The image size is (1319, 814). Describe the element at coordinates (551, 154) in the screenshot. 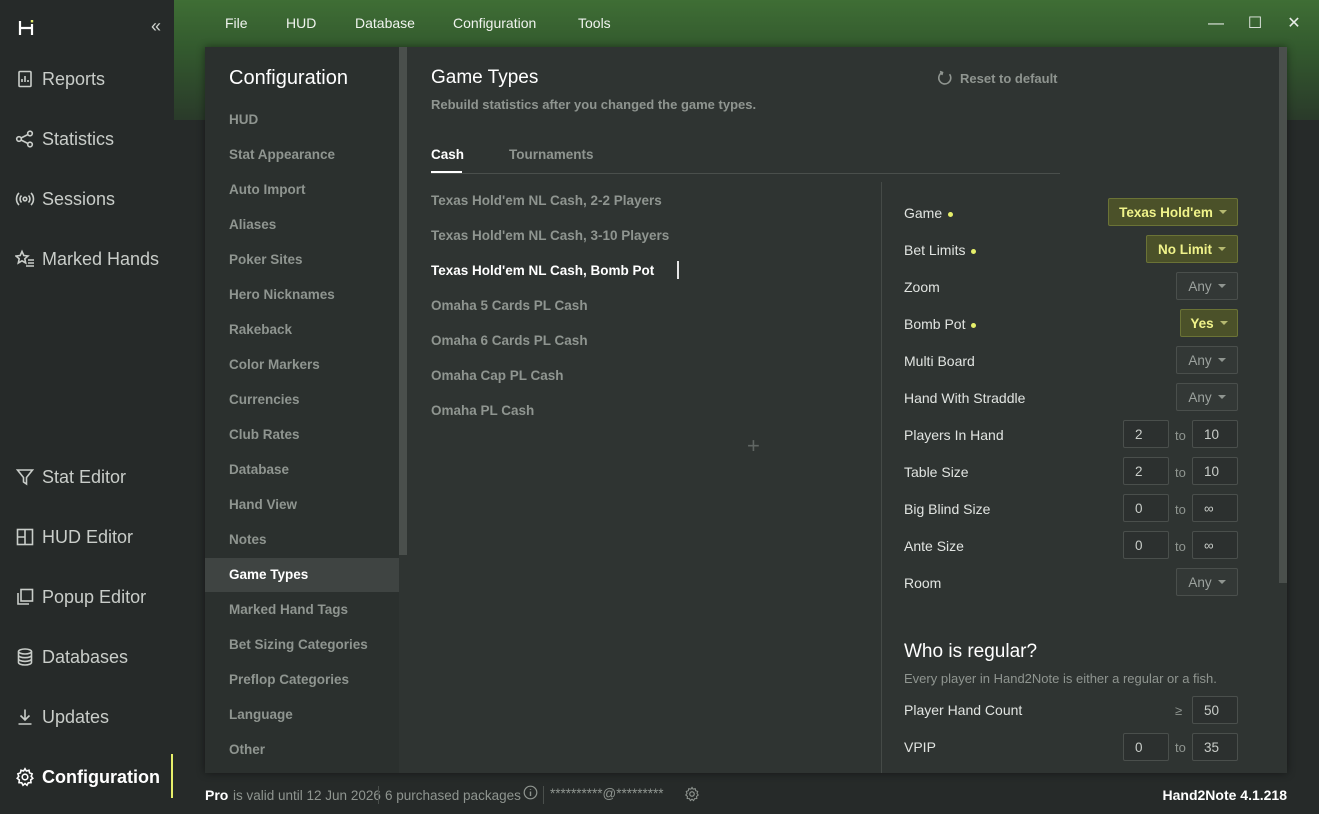

I see `tab-tournaments: Tournaments` at that location.